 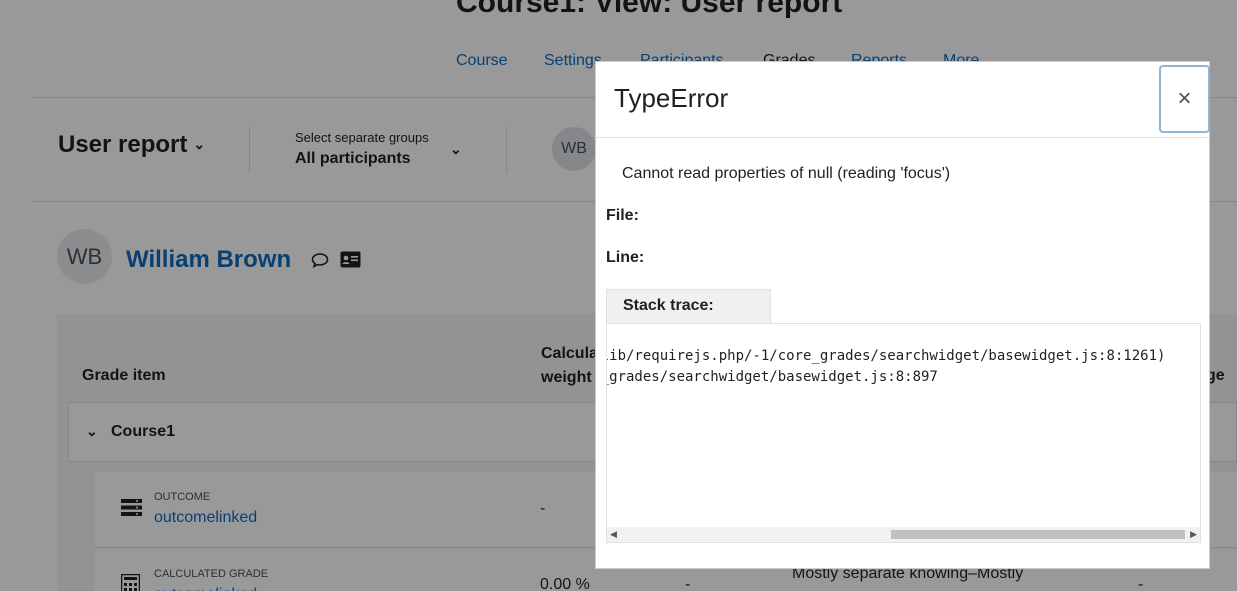 What do you see at coordinates (688, 306) in the screenshot?
I see `stack-trace-tab: Stack trace:` at bounding box center [688, 306].